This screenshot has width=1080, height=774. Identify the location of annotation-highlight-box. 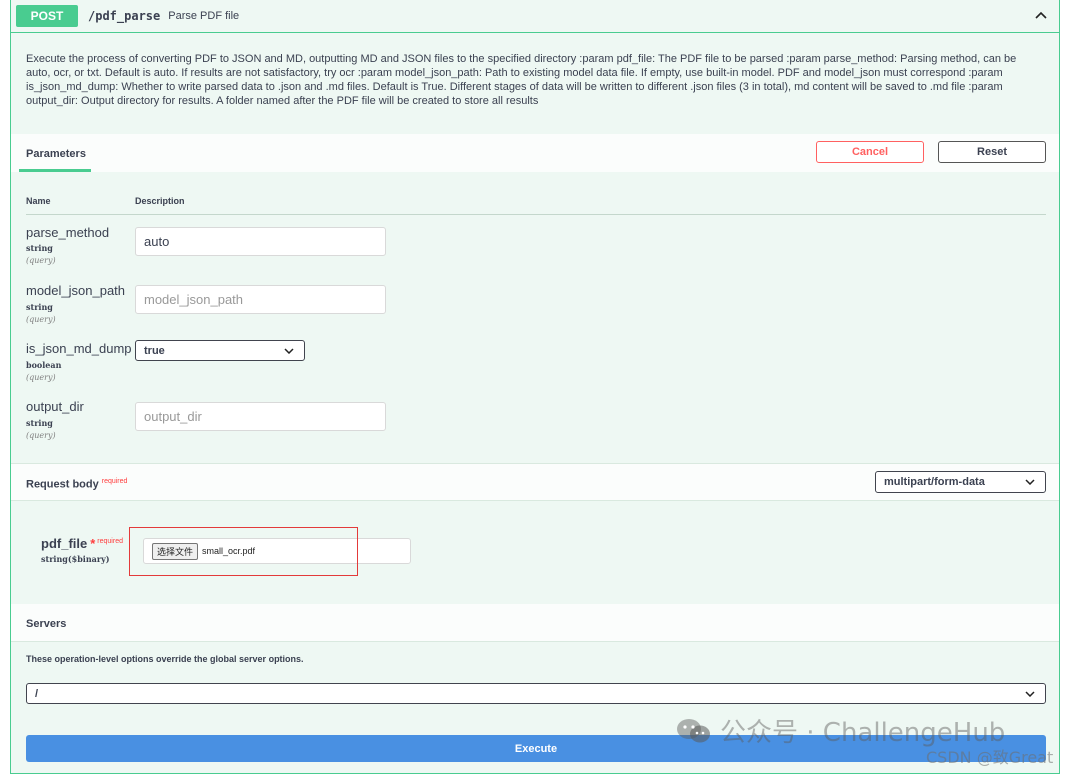
(243, 551).